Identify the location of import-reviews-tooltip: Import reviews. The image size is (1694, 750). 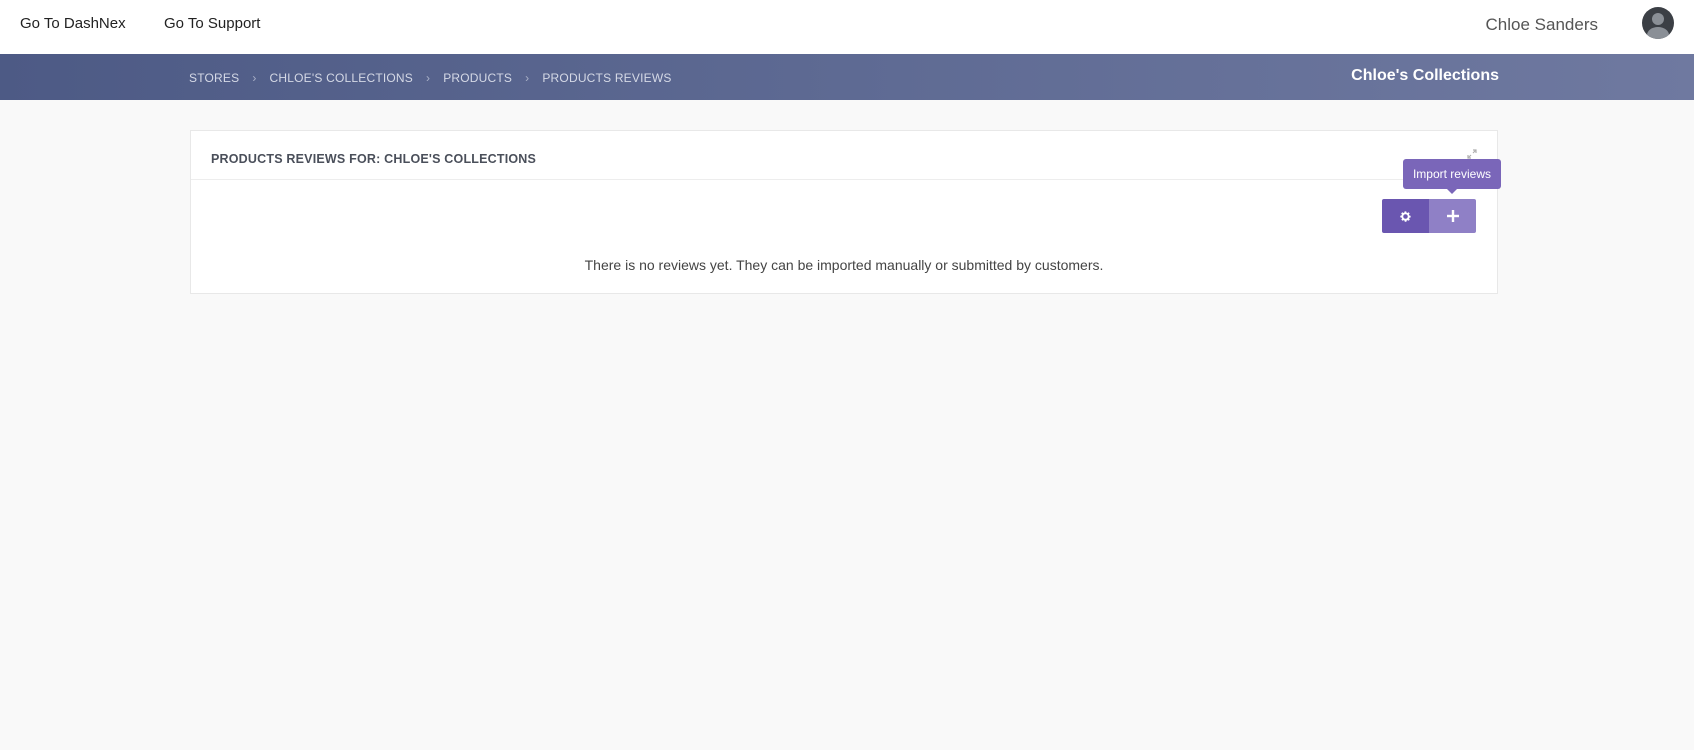
(1451, 176).